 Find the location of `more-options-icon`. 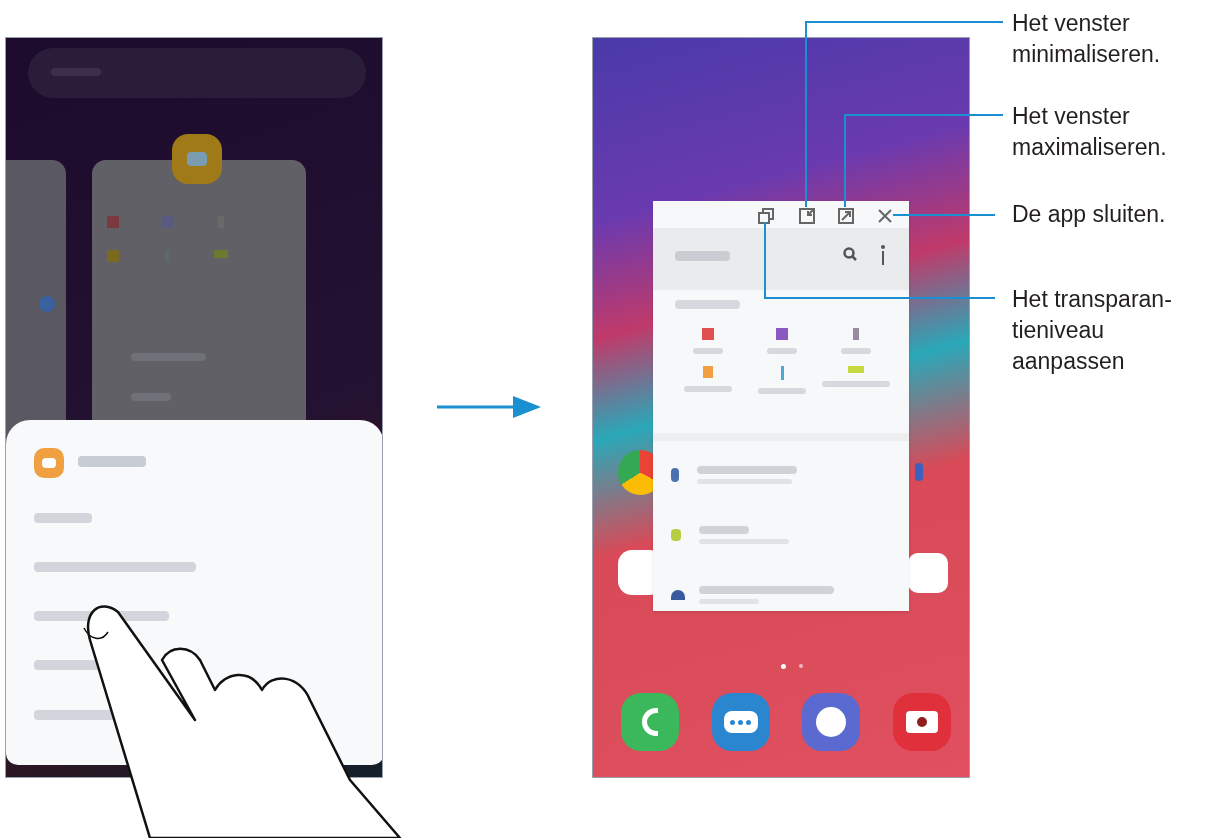

more-options-icon is located at coordinates (883, 255).